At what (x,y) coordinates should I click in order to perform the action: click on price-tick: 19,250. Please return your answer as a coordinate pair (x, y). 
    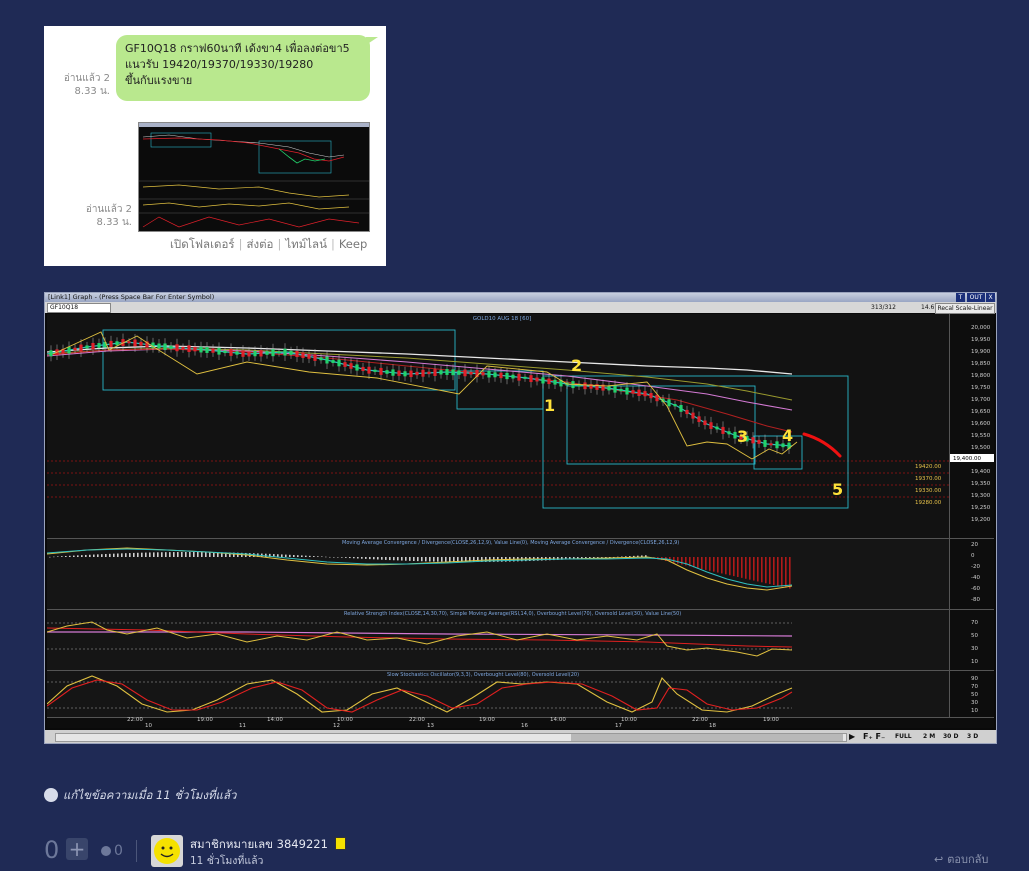
    Looking at the image, I should click on (981, 508).